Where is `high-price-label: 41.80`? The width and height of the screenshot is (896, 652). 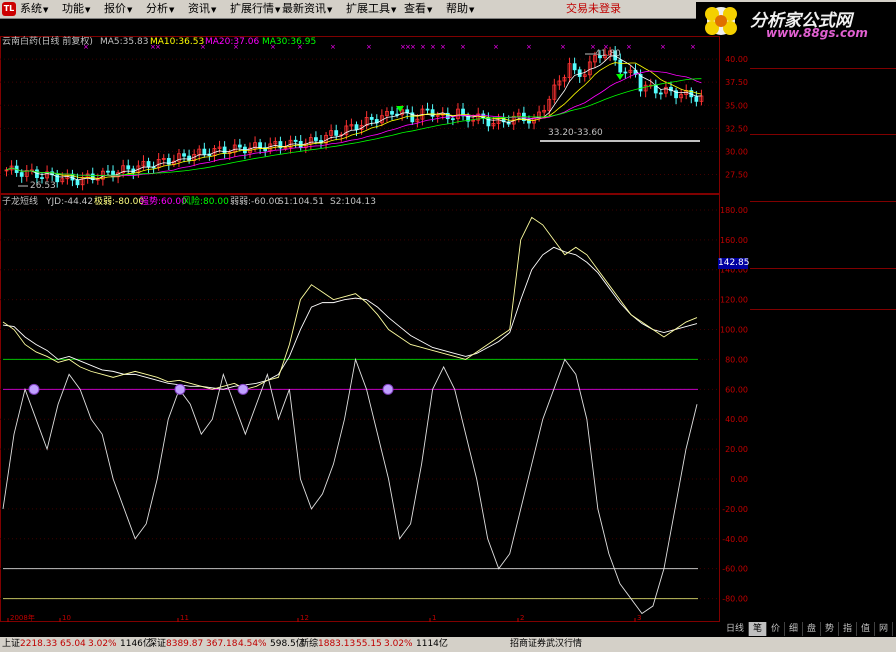 high-price-label: 41.80 is located at coordinates (608, 54).